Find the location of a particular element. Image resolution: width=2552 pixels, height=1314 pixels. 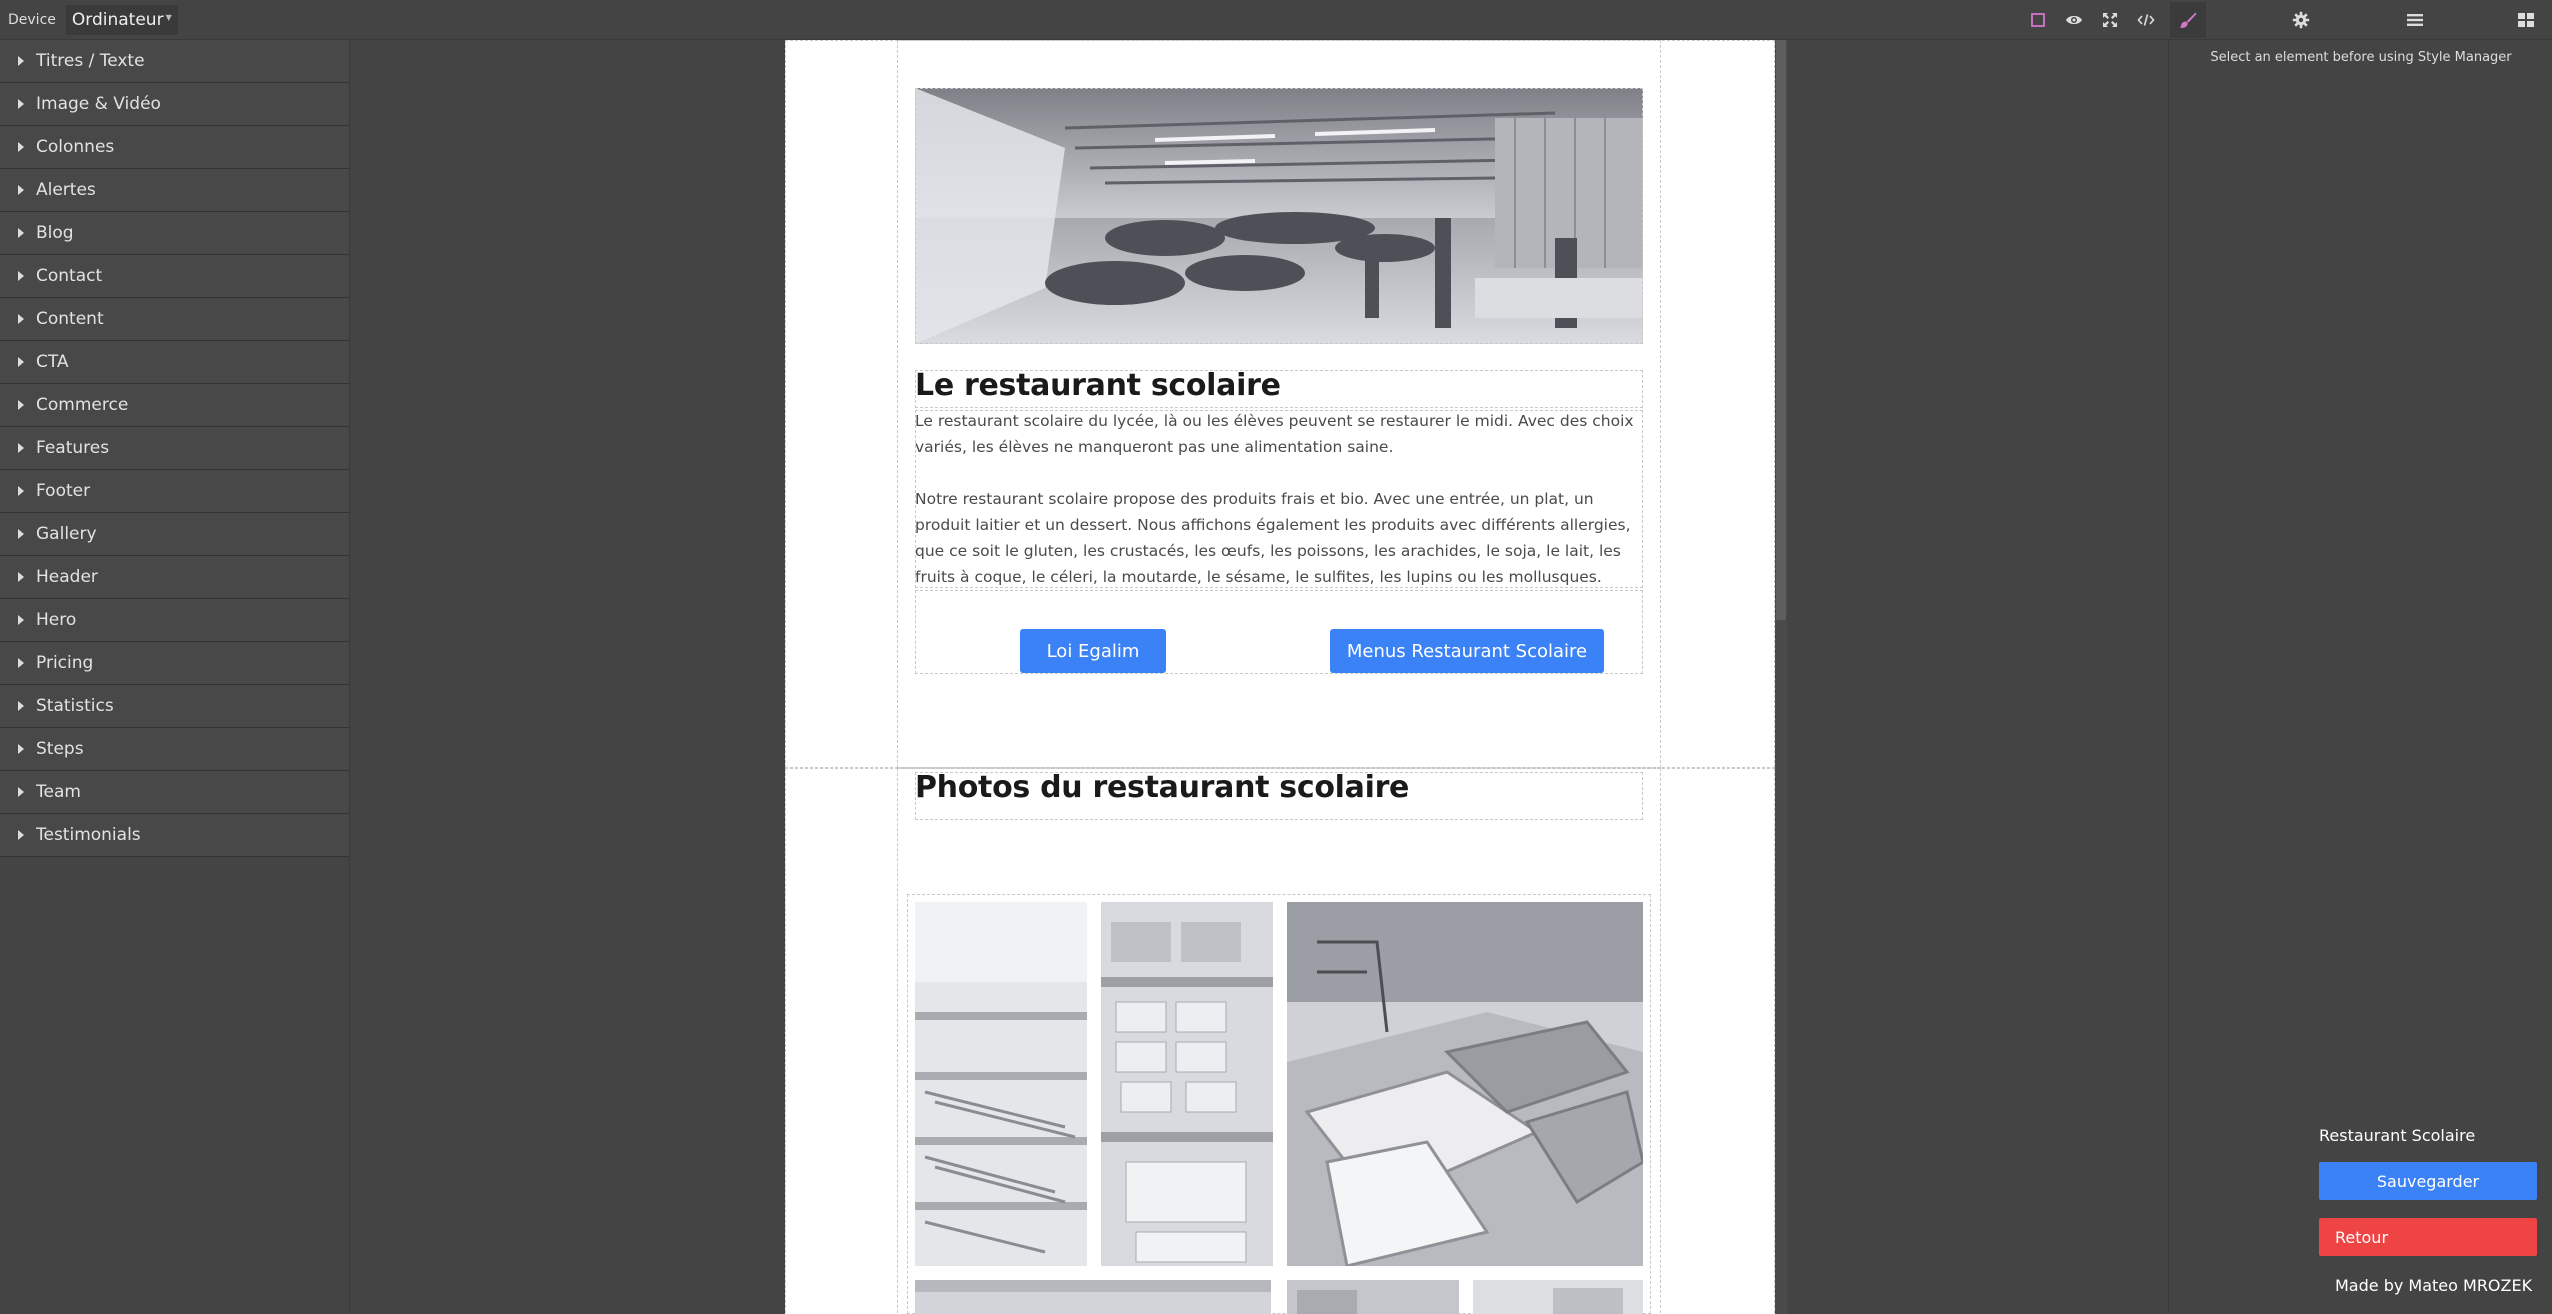

block-category-cta: CTA is located at coordinates (174, 362).